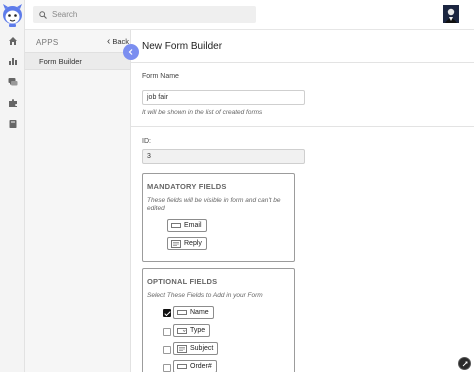 The image size is (474, 372). What do you see at coordinates (205, 295) in the screenshot?
I see `optional-hint: Select These Fields to Add in your Form` at bounding box center [205, 295].